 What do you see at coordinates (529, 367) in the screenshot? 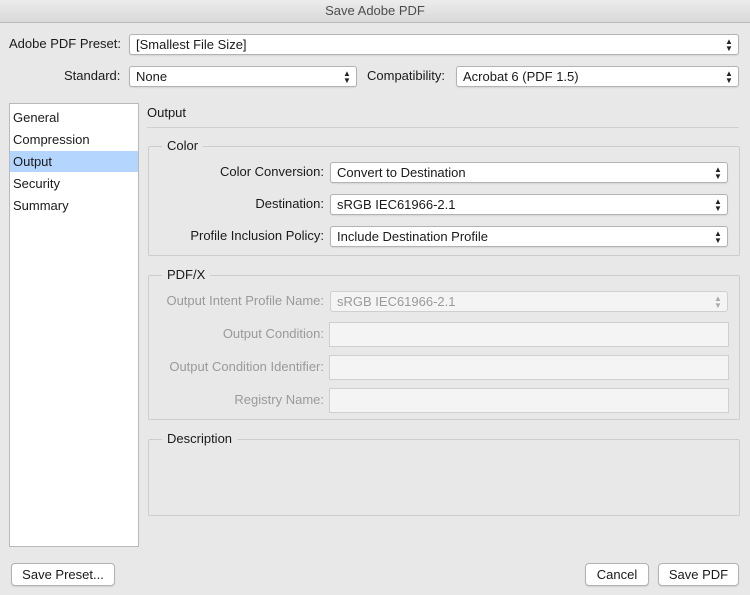
I see `output-condition-identifier-field` at bounding box center [529, 367].